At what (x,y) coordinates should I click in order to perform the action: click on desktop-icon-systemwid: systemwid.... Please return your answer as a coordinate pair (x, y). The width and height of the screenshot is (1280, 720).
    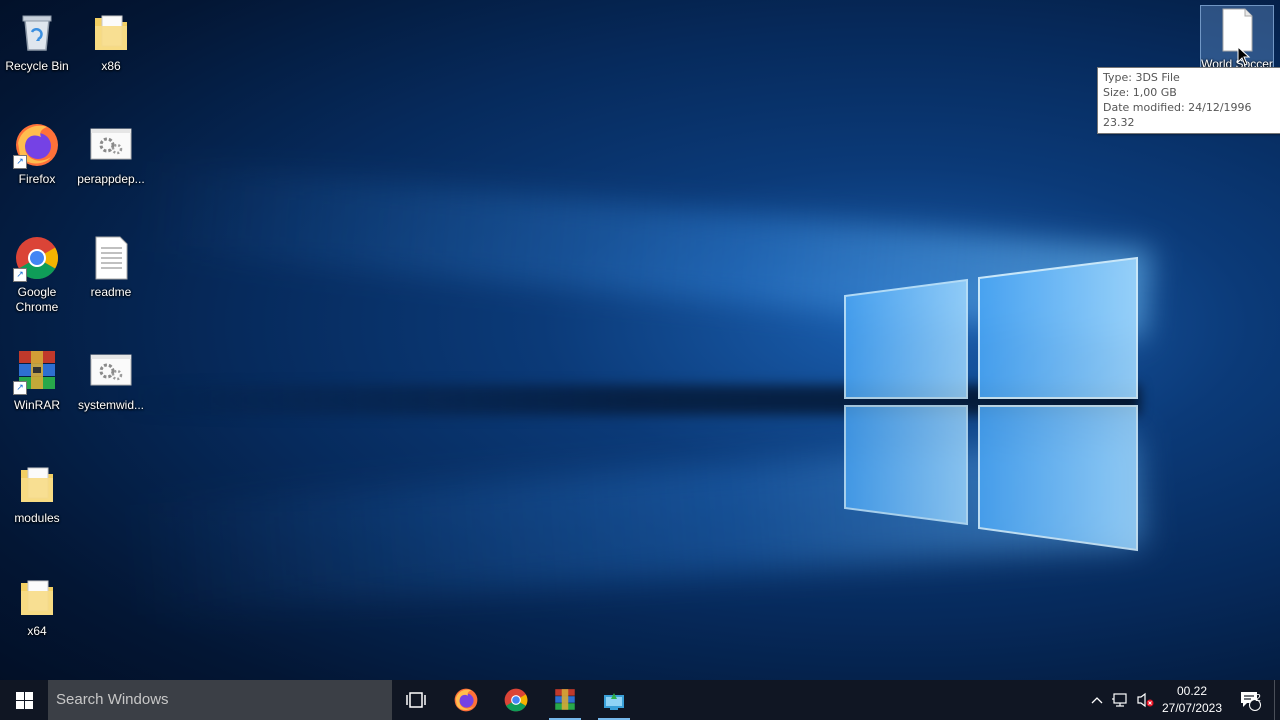
    Looking at the image, I should click on (111, 380).